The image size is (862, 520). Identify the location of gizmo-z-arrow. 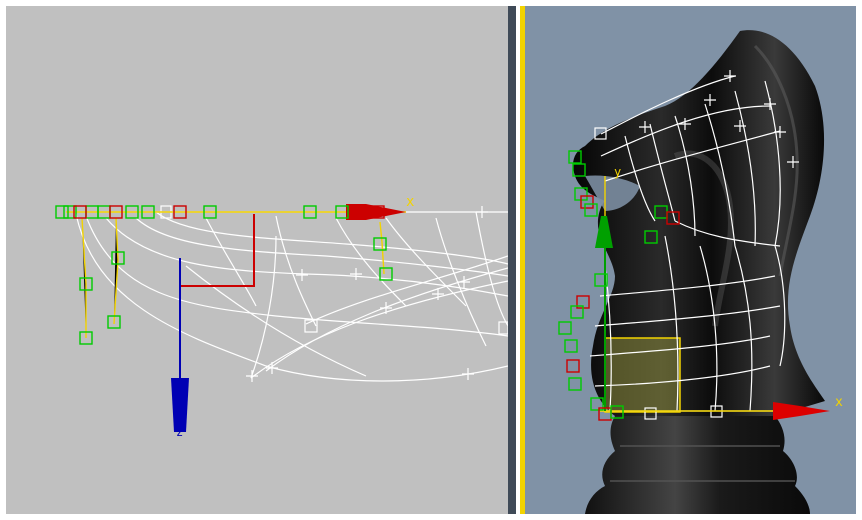
(180, 405).